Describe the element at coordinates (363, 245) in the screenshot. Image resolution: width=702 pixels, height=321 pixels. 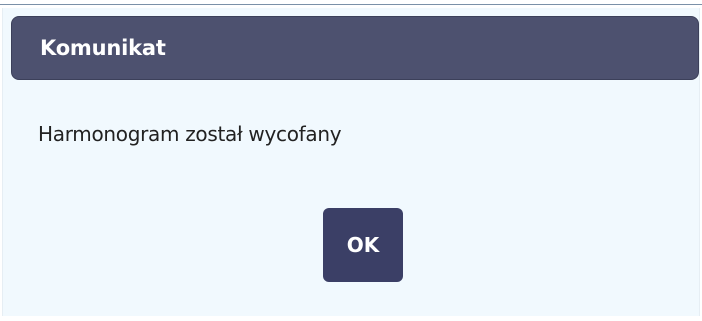
I see `ok-button: OK` at that location.